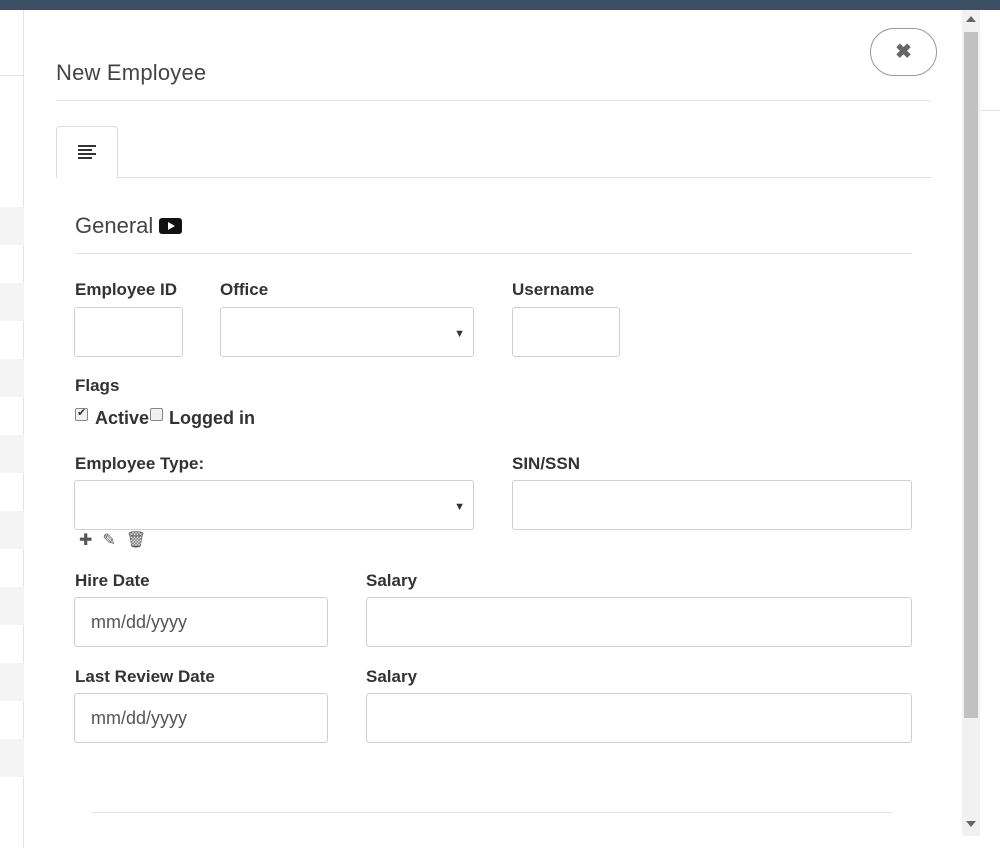 Image resolution: width=1000 pixels, height=848 pixels. What do you see at coordinates (274, 505) in the screenshot?
I see `employee-type-select: ▼` at bounding box center [274, 505].